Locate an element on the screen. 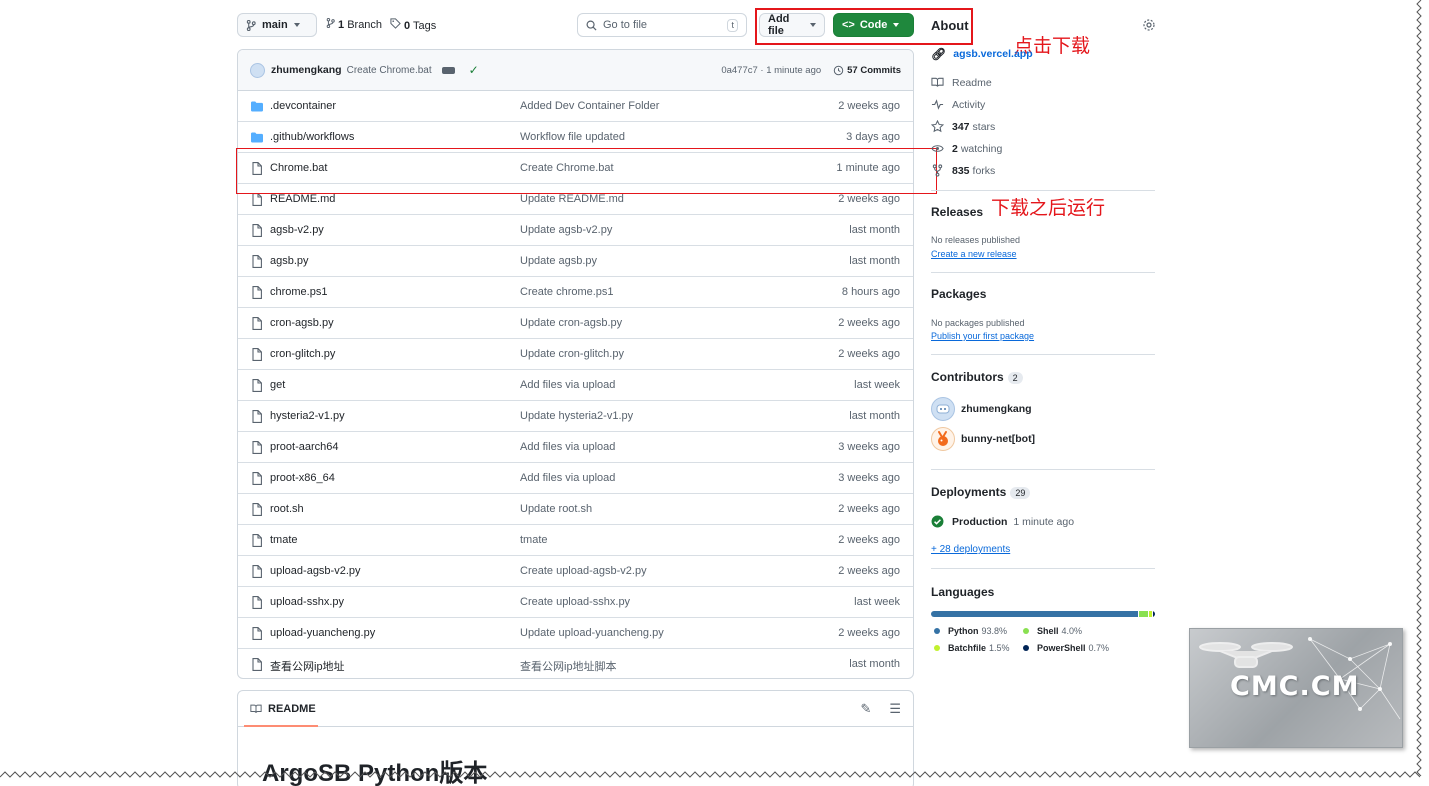 The image size is (1429, 786). create-release-link: Create a new release is located at coordinates (974, 254).